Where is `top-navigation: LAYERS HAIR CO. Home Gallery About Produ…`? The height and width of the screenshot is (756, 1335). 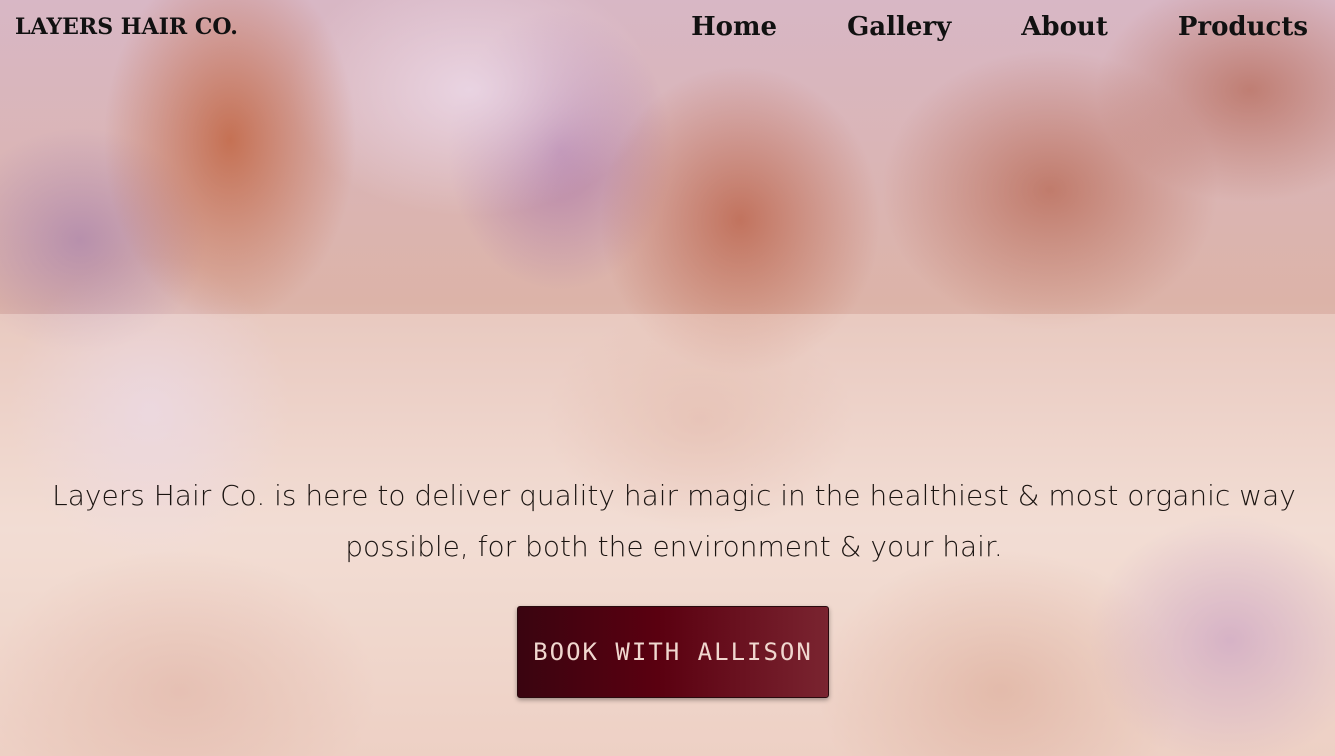 top-navigation: LAYERS HAIR CO. Home Gallery About Produ… is located at coordinates (667, 30).